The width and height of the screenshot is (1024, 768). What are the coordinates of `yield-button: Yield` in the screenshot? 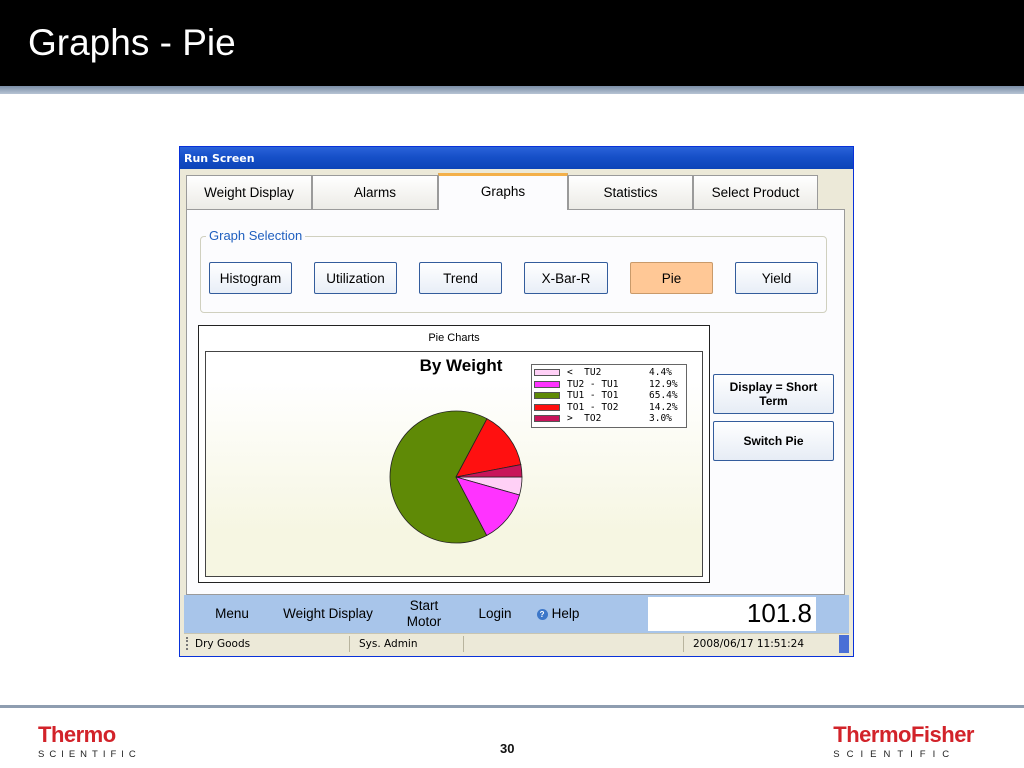 It's located at (776, 278).